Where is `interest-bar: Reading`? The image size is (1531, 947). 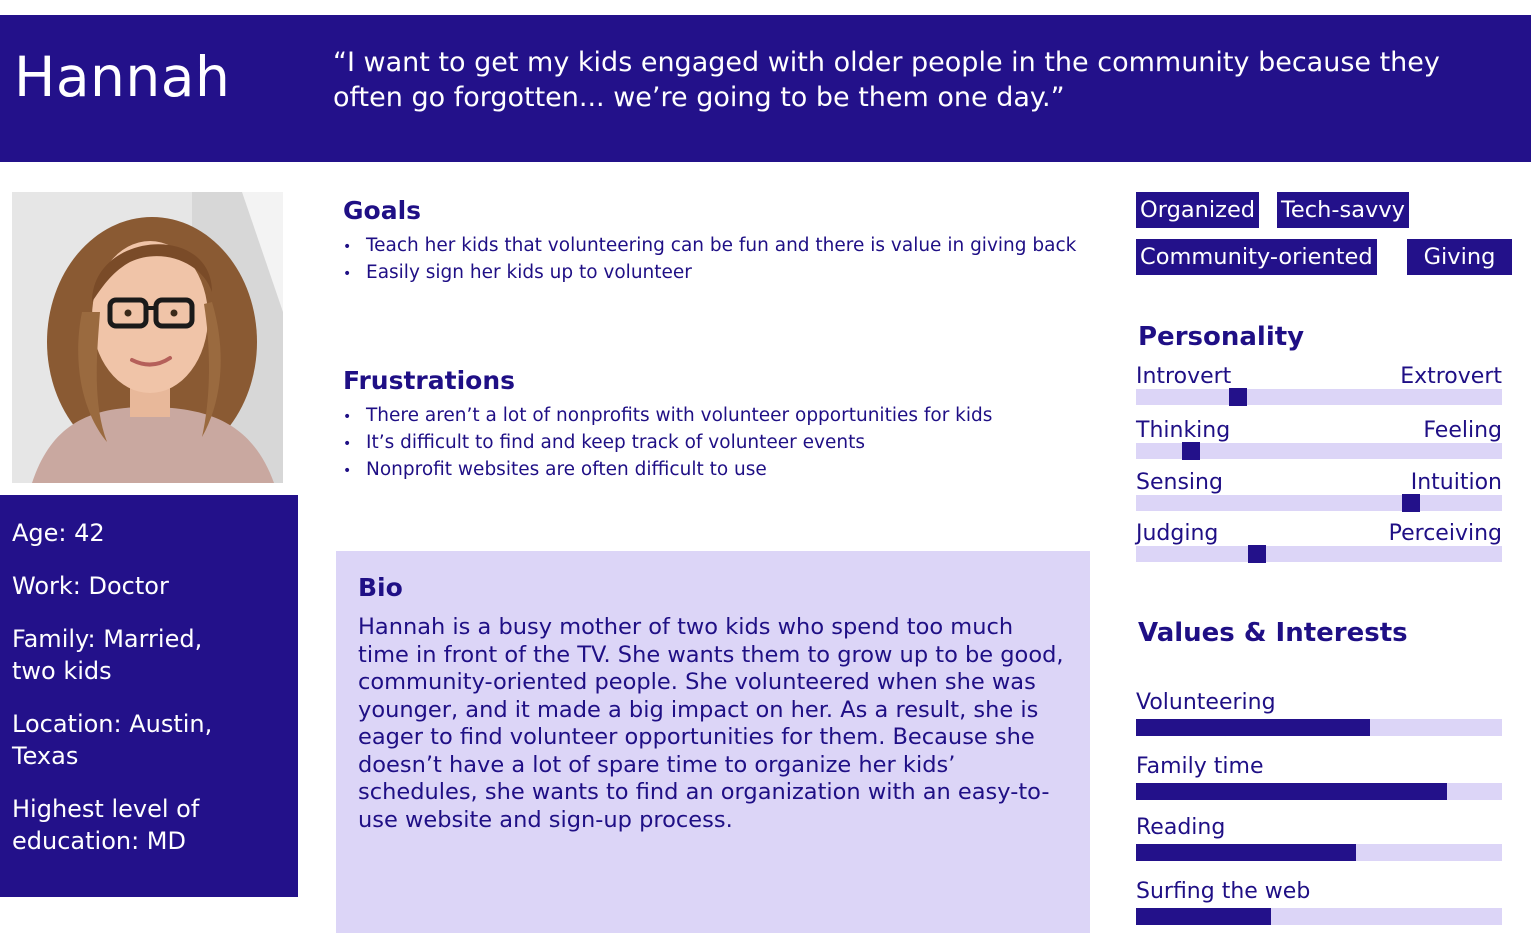 interest-bar: Reading is located at coordinates (1319, 840).